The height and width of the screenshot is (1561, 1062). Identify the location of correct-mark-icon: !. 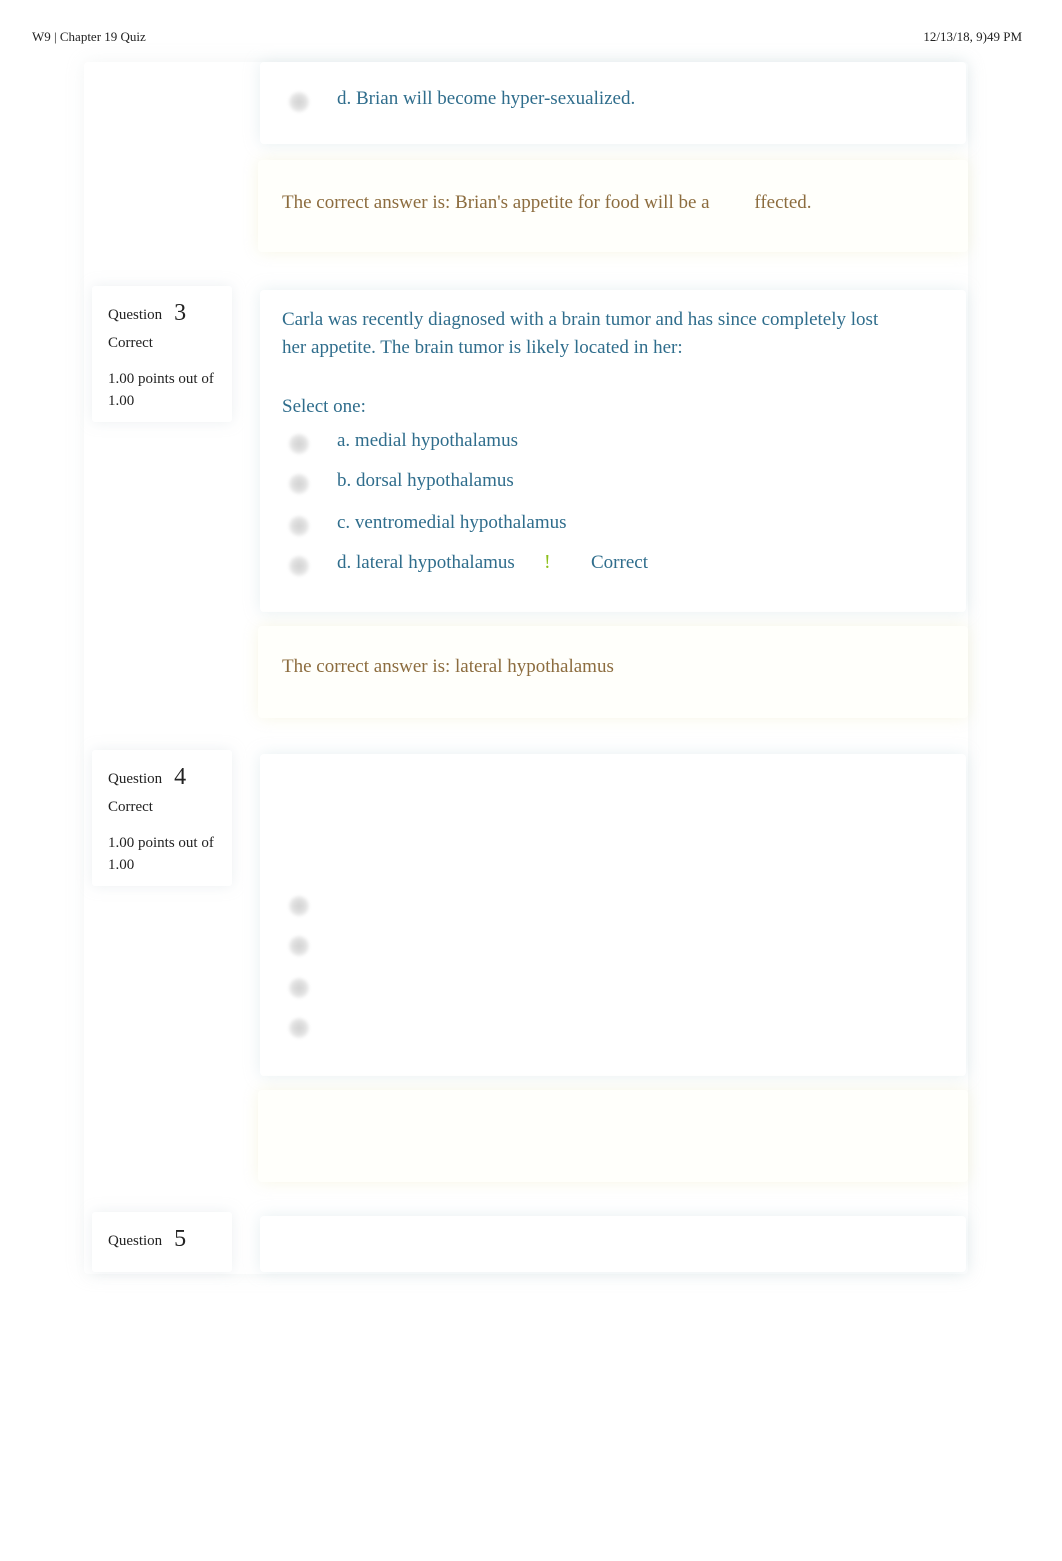
(547, 562).